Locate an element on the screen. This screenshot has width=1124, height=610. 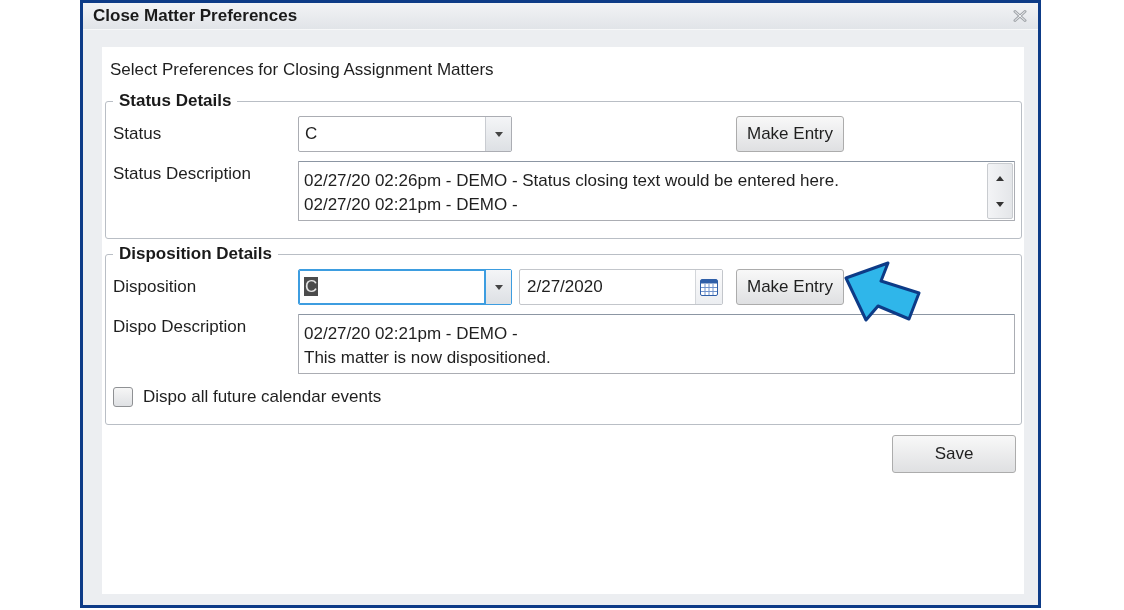
checkbox-label: Dispo all future calendar events is located at coordinates (262, 397).